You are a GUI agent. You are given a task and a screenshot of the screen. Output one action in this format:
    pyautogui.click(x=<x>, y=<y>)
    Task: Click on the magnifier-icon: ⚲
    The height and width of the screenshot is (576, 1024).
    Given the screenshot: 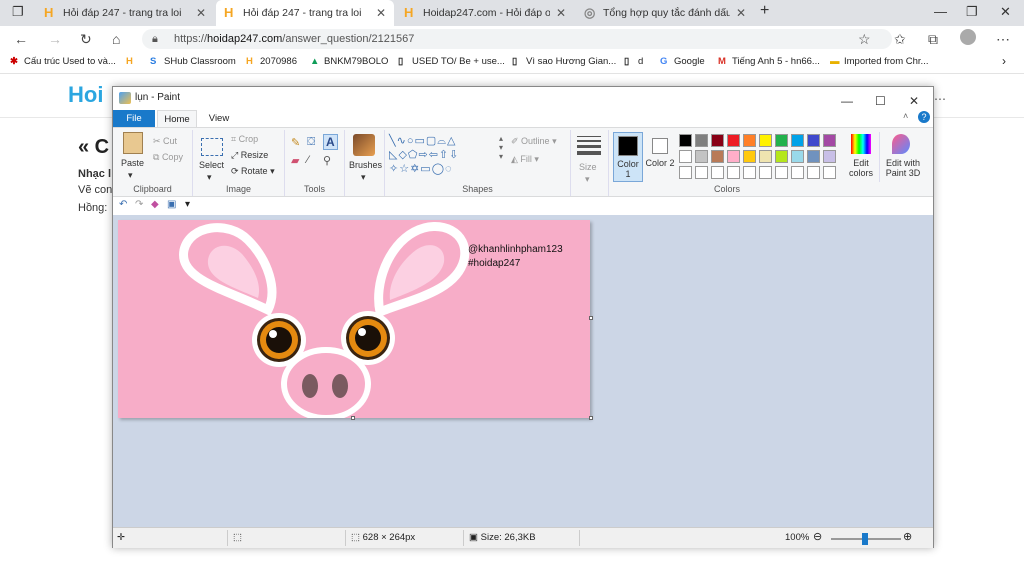 What is the action you would take?
    pyautogui.click(x=327, y=160)
    